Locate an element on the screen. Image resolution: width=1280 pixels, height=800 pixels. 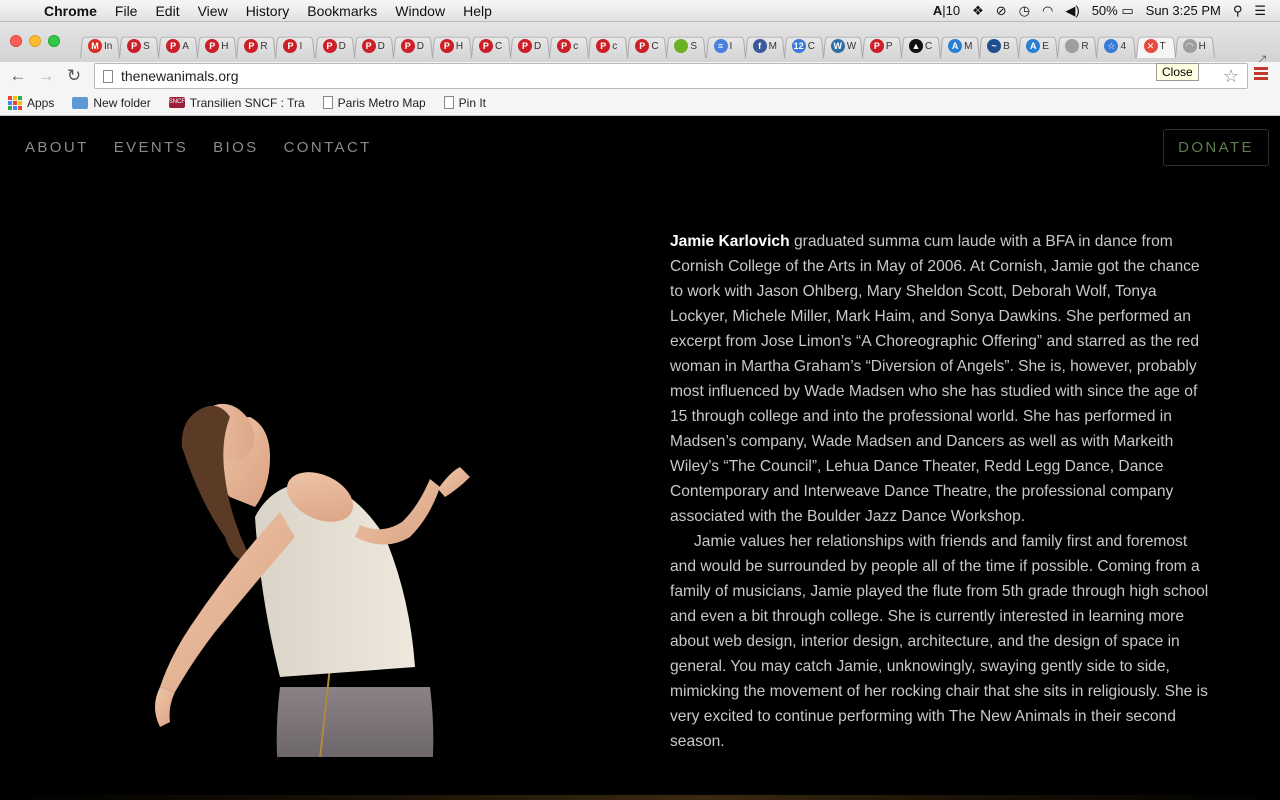
nav-about-link: ABOUT is located at coordinates (57, 147).